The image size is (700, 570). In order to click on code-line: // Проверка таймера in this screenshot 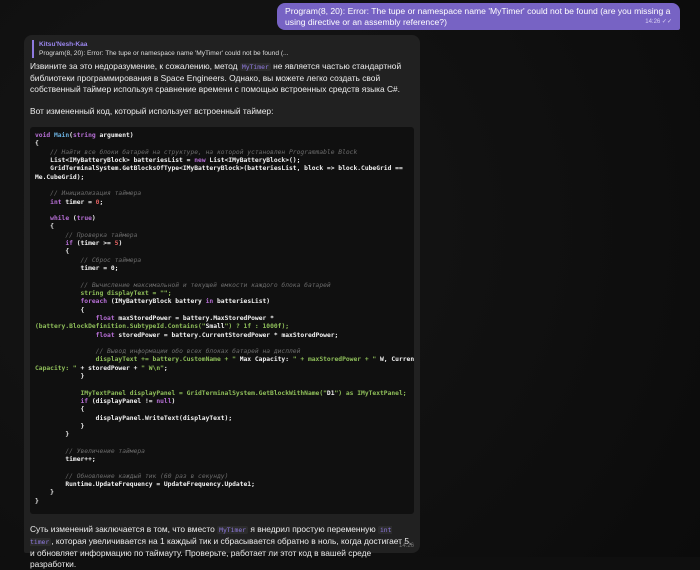, I will do `click(101, 235)`.